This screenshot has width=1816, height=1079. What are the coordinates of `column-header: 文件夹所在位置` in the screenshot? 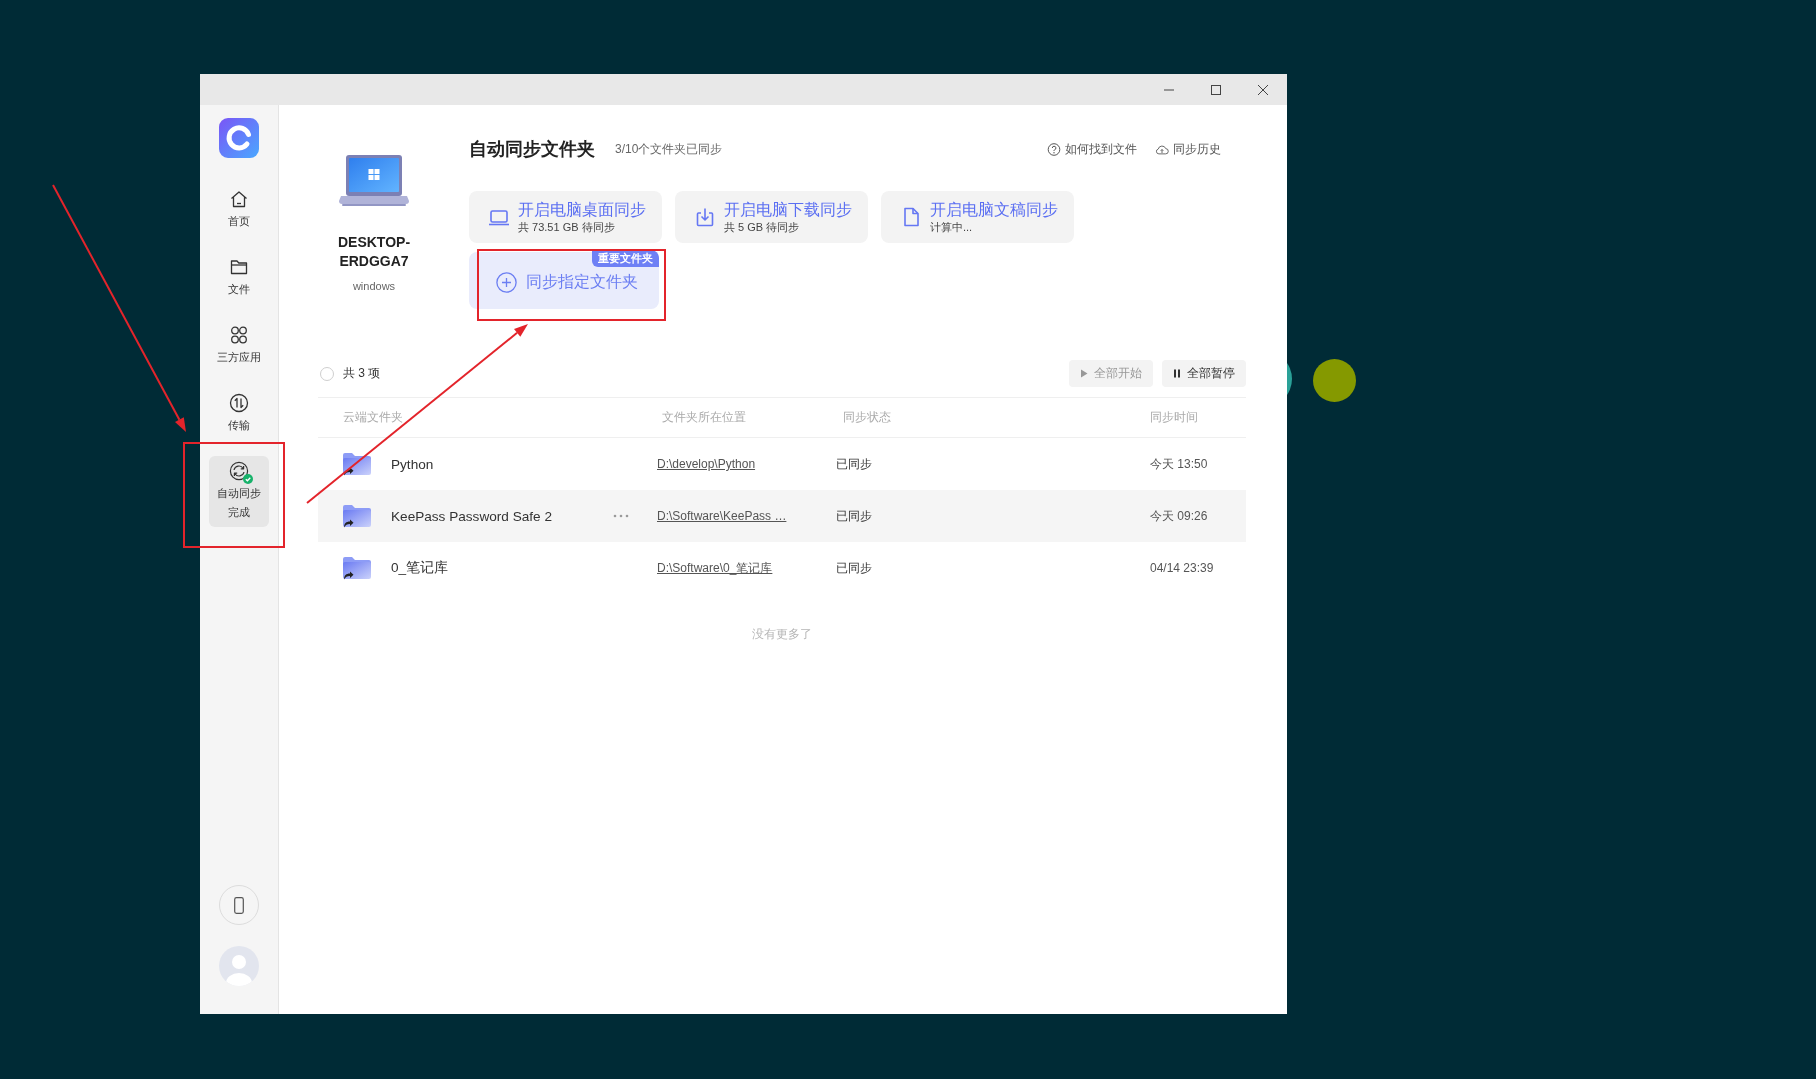 It's located at (704, 417).